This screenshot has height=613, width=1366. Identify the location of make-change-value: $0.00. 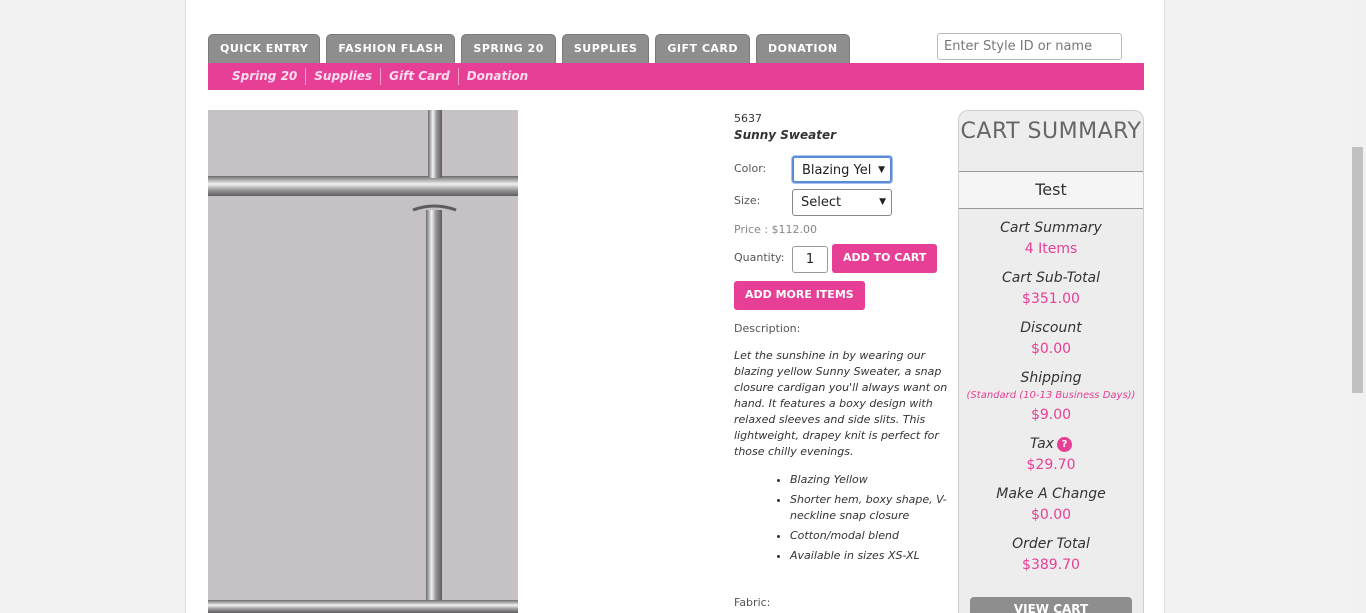
(1051, 515).